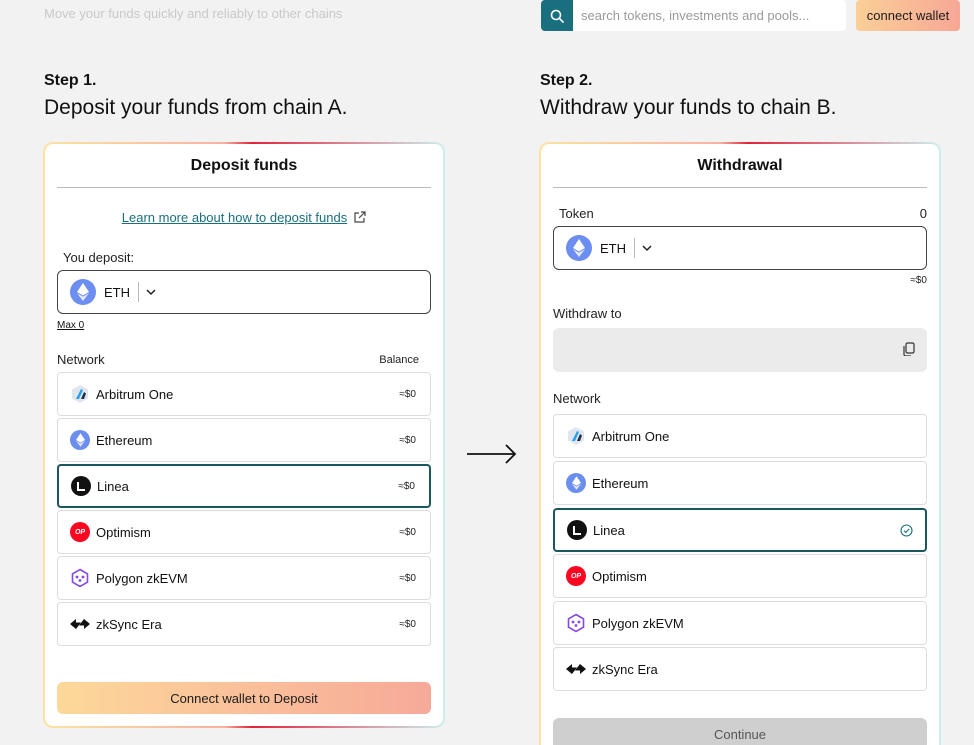 The image size is (974, 745). Describe the element at coordinates (99, 257) in the screenshot. I see `you-deposit-label: You deposit:` at that location.